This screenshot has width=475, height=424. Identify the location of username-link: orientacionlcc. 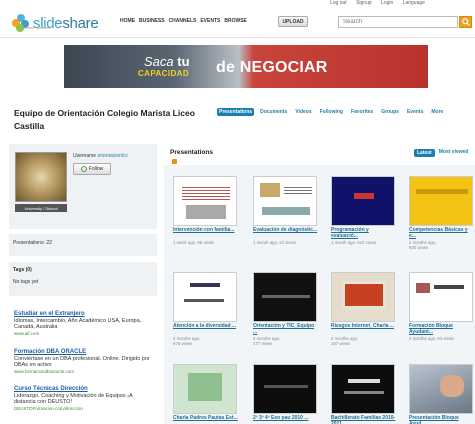
(112, 156).